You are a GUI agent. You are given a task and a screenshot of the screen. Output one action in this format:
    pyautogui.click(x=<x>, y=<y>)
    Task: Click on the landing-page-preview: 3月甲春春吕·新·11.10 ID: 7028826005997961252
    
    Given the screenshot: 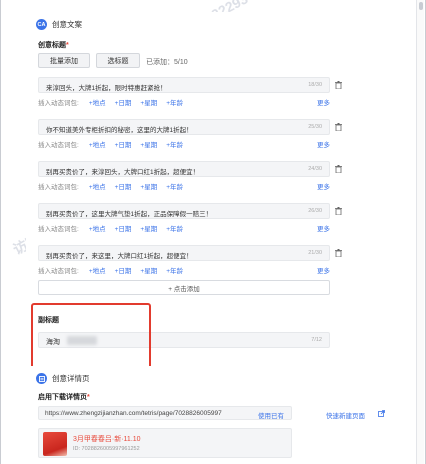 What is the action you would take?
    pyautogui.click(x=165, y=443)
    